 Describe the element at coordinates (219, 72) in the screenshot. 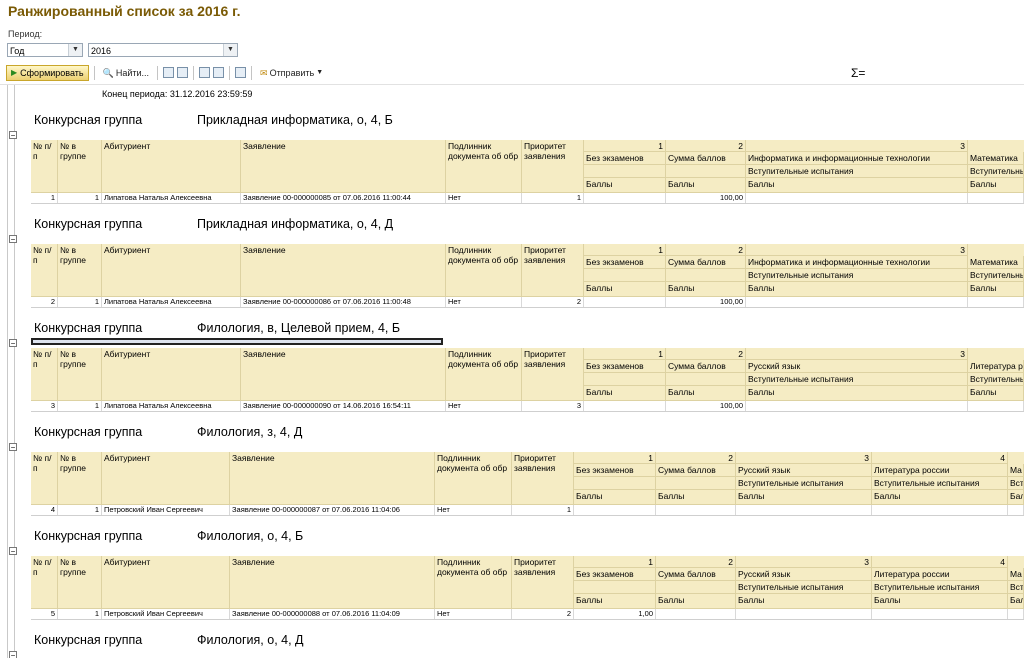

I see `print-preview-icon` at that location.